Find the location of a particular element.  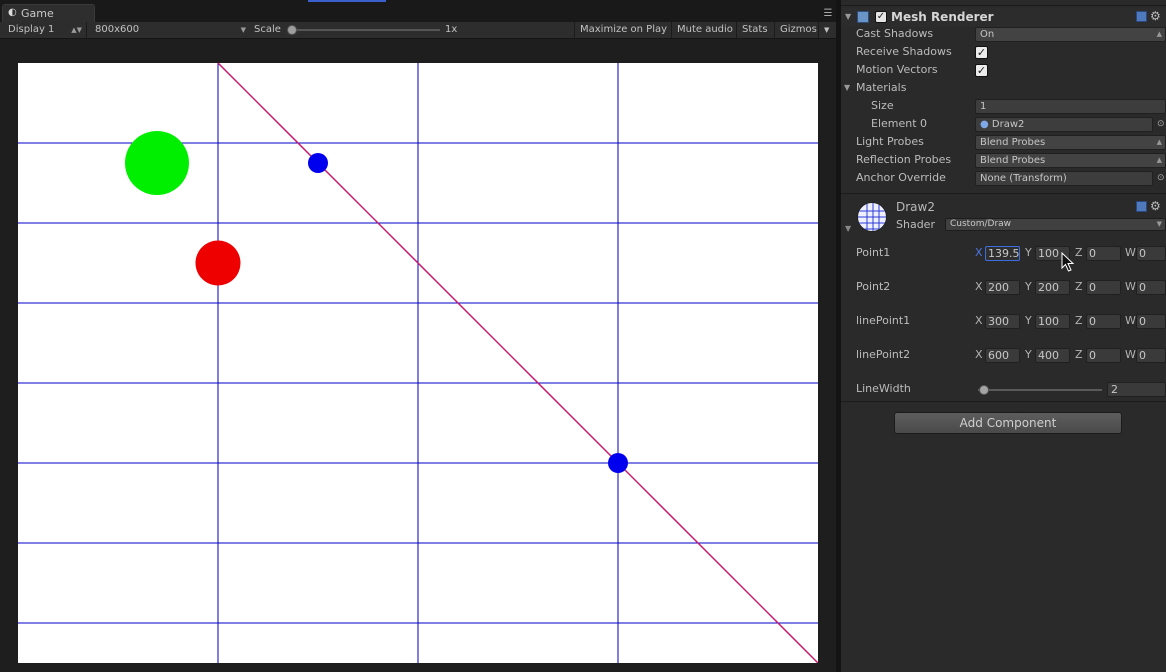

material-header-icons: ⚙ is located at coordinates (1151, 206).